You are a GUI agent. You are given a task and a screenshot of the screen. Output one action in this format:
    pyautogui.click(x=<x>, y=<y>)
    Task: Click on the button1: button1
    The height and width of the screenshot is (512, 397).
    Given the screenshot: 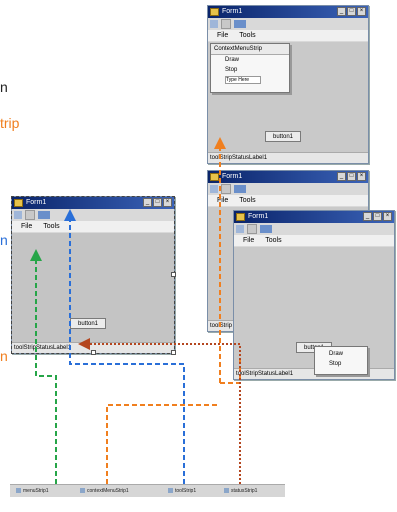 What is the action you would take?
    pyautogui.click(x=283, y=136)
    